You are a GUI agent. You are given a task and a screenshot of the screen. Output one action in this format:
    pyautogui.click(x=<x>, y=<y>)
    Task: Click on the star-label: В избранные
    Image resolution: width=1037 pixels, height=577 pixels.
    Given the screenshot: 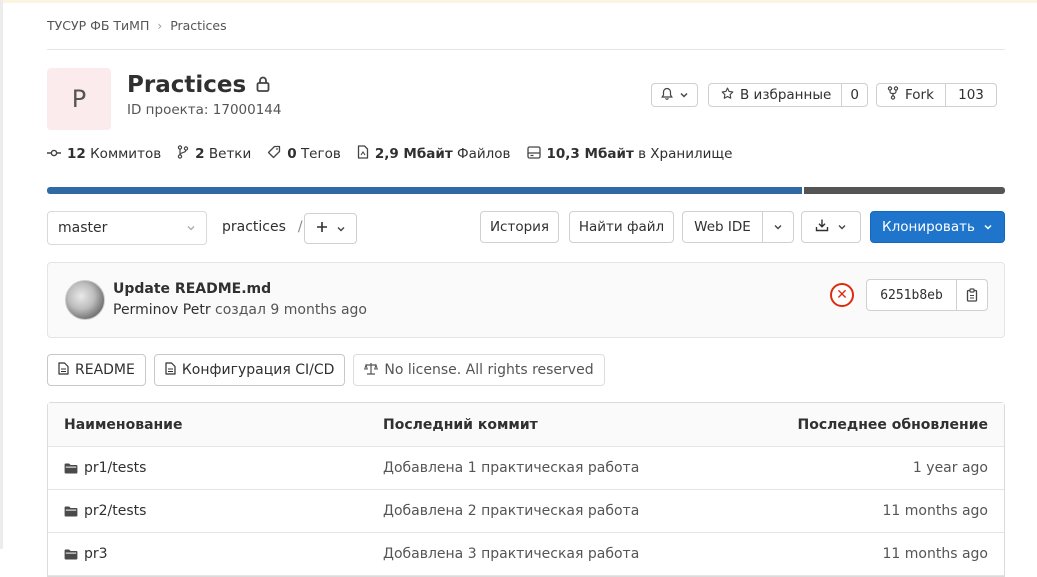 What is the action you would take?
    pyautogui.click(x=786, y=95)
    